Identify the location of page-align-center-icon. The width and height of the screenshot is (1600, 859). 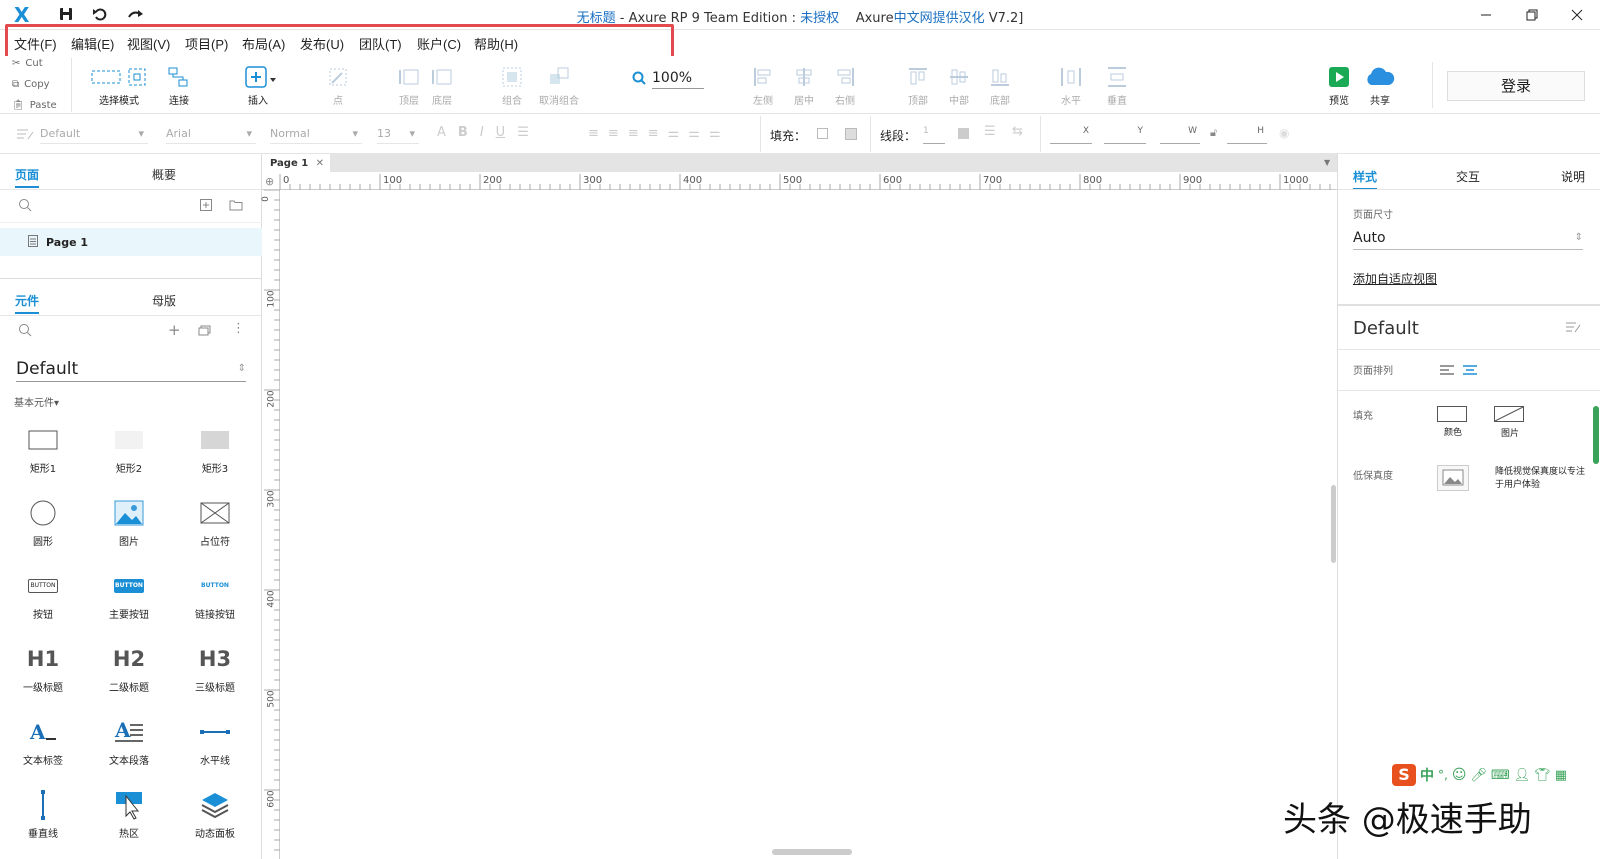
(1470, 371).